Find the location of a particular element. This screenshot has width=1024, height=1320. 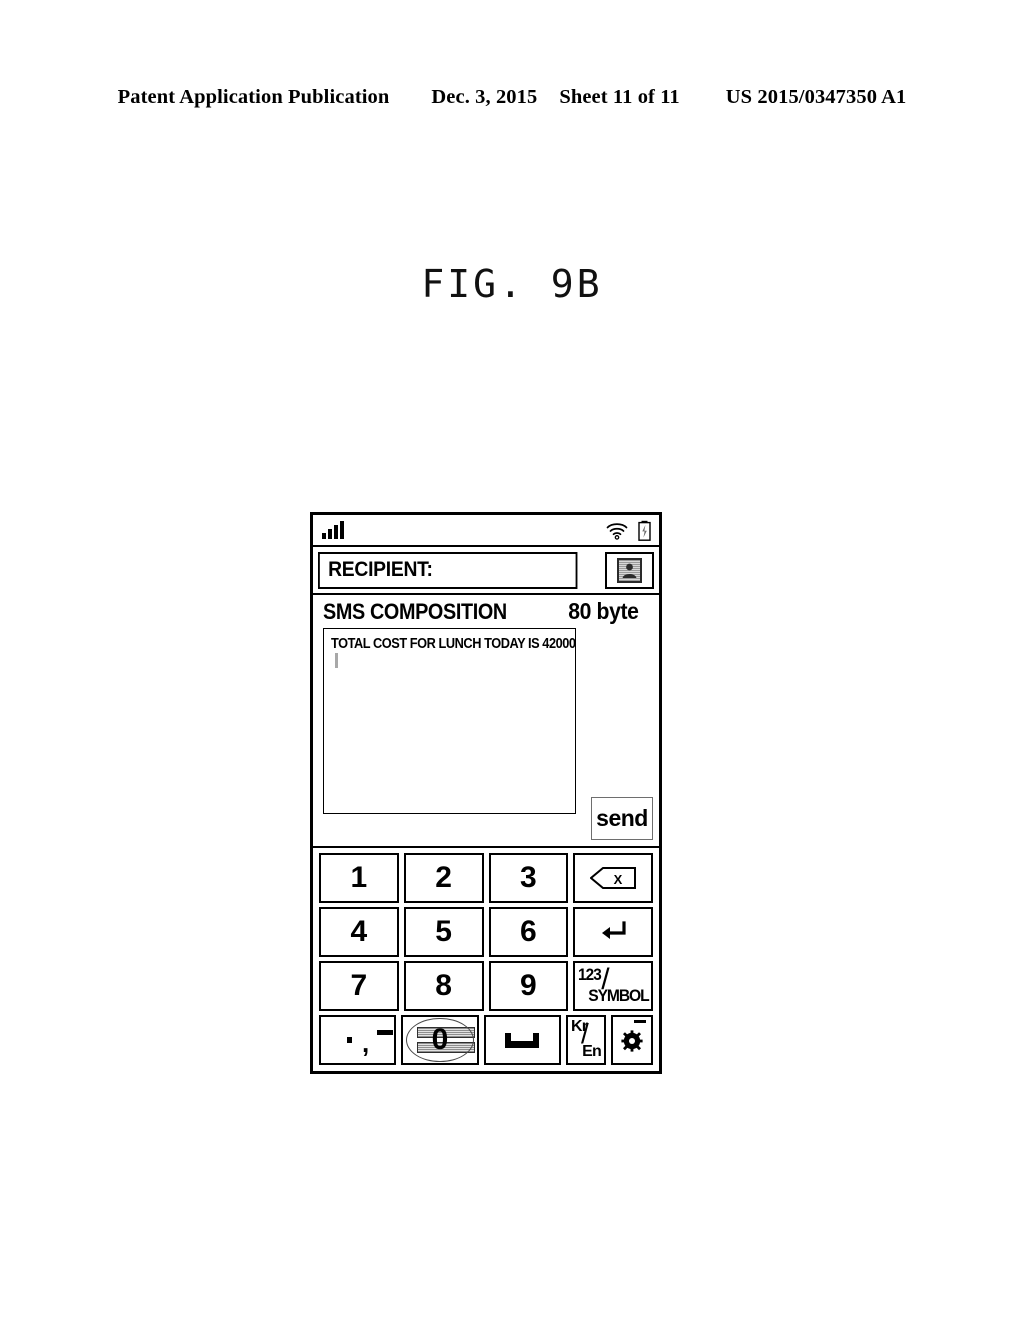

battery-charging-icon is located at coordinates (644, 530).